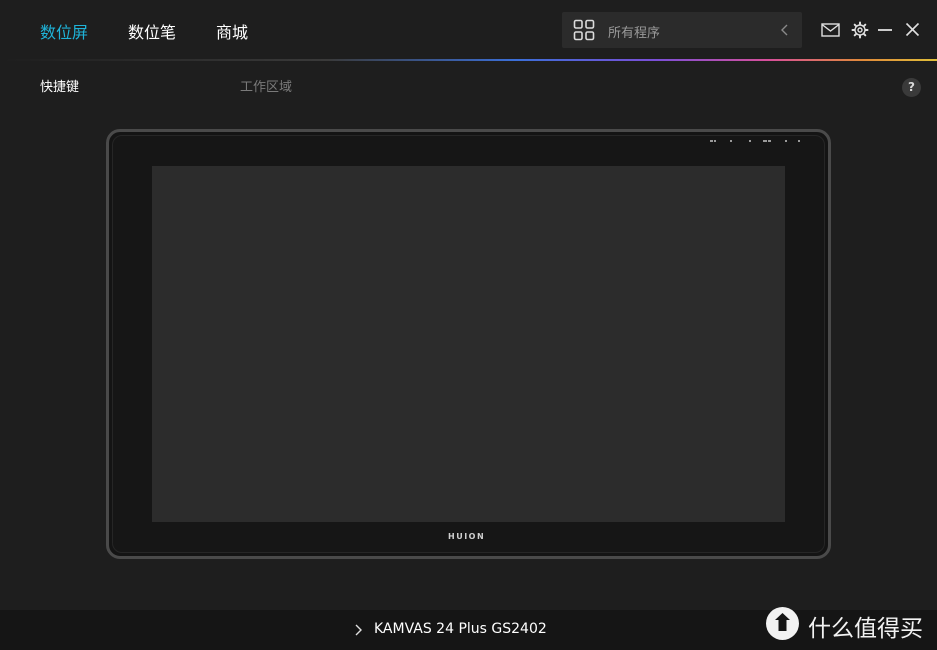  Describe the element at coordinates (830, 30) in the screenshot. I see `mail-icon` at that location.